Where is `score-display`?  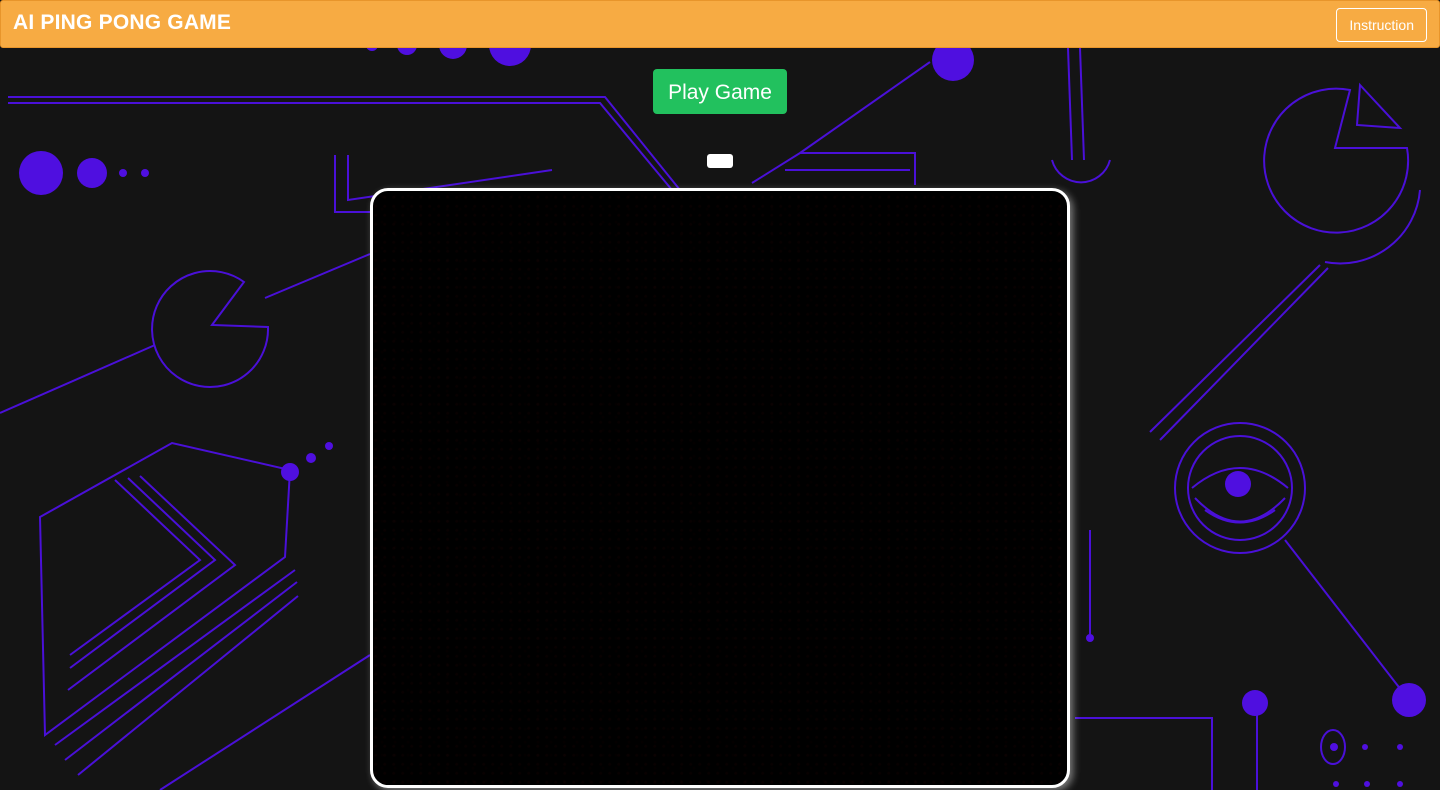 score-display is located at coordinates (720, 161).